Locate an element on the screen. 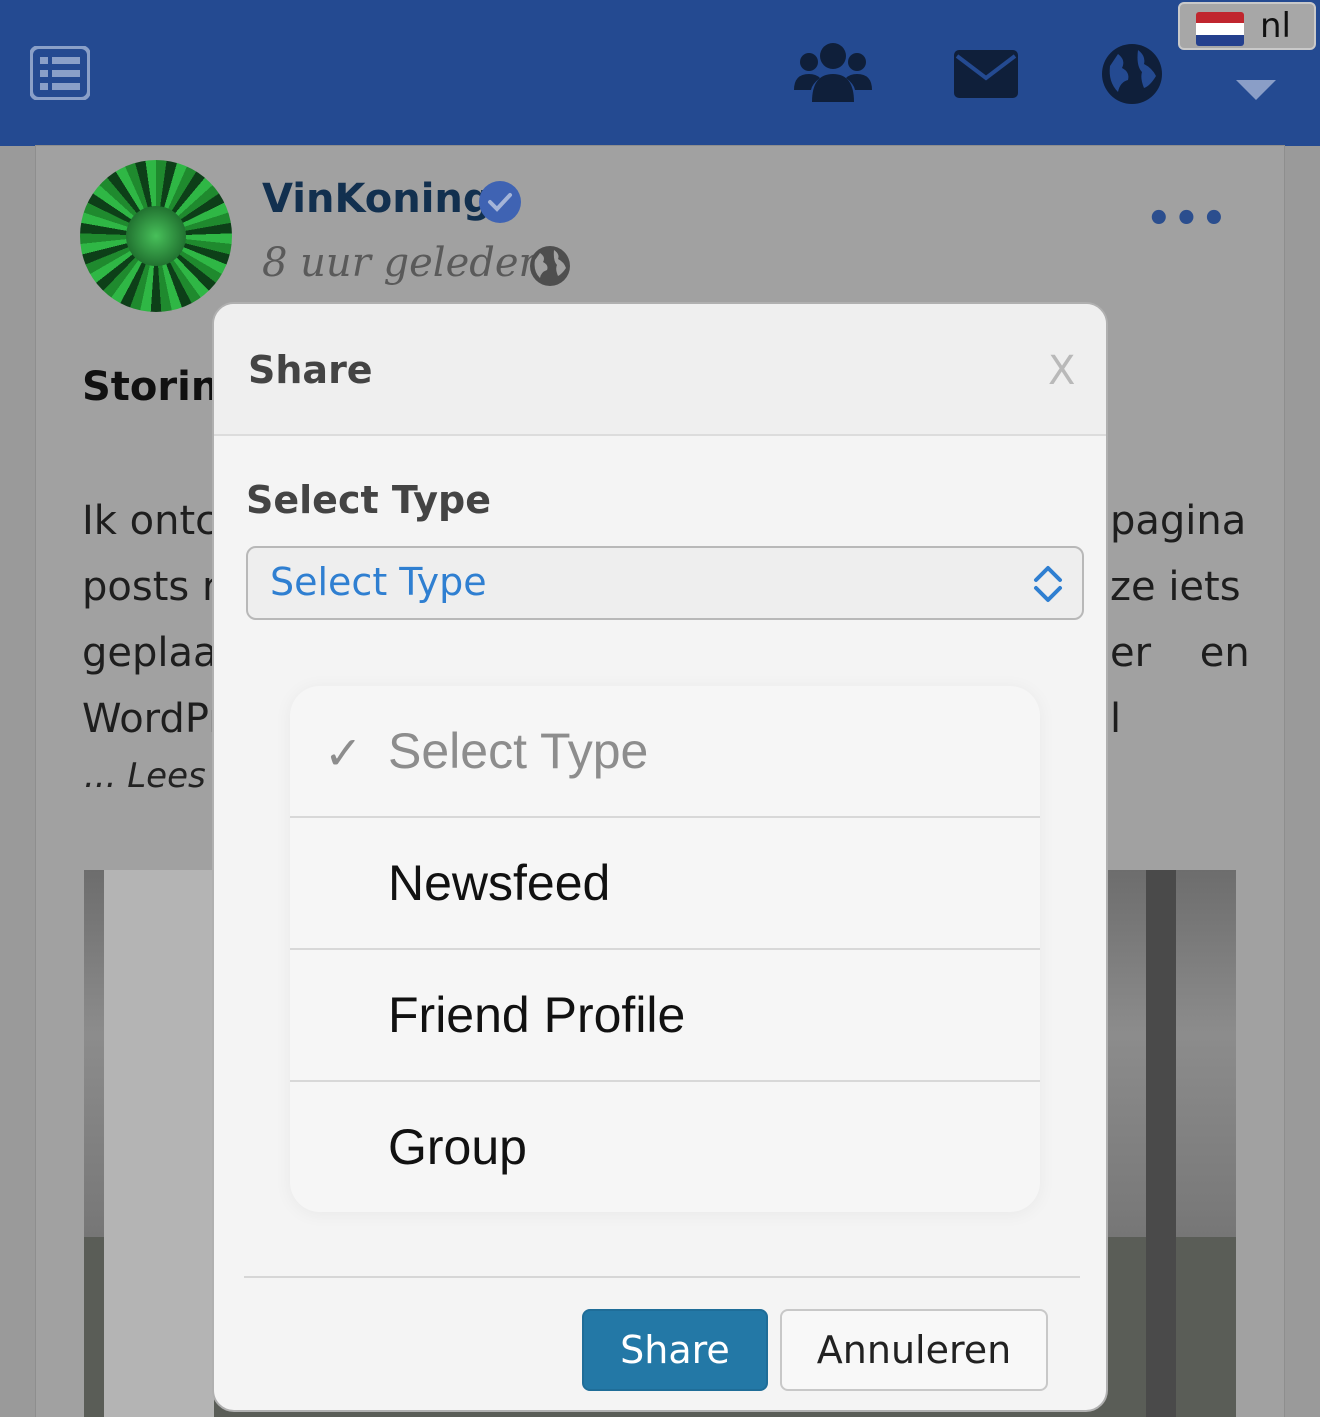 The height and width of the screenshot is (1417, 1320). picker-option-label: Select Type is located at coordinates (518, 751).